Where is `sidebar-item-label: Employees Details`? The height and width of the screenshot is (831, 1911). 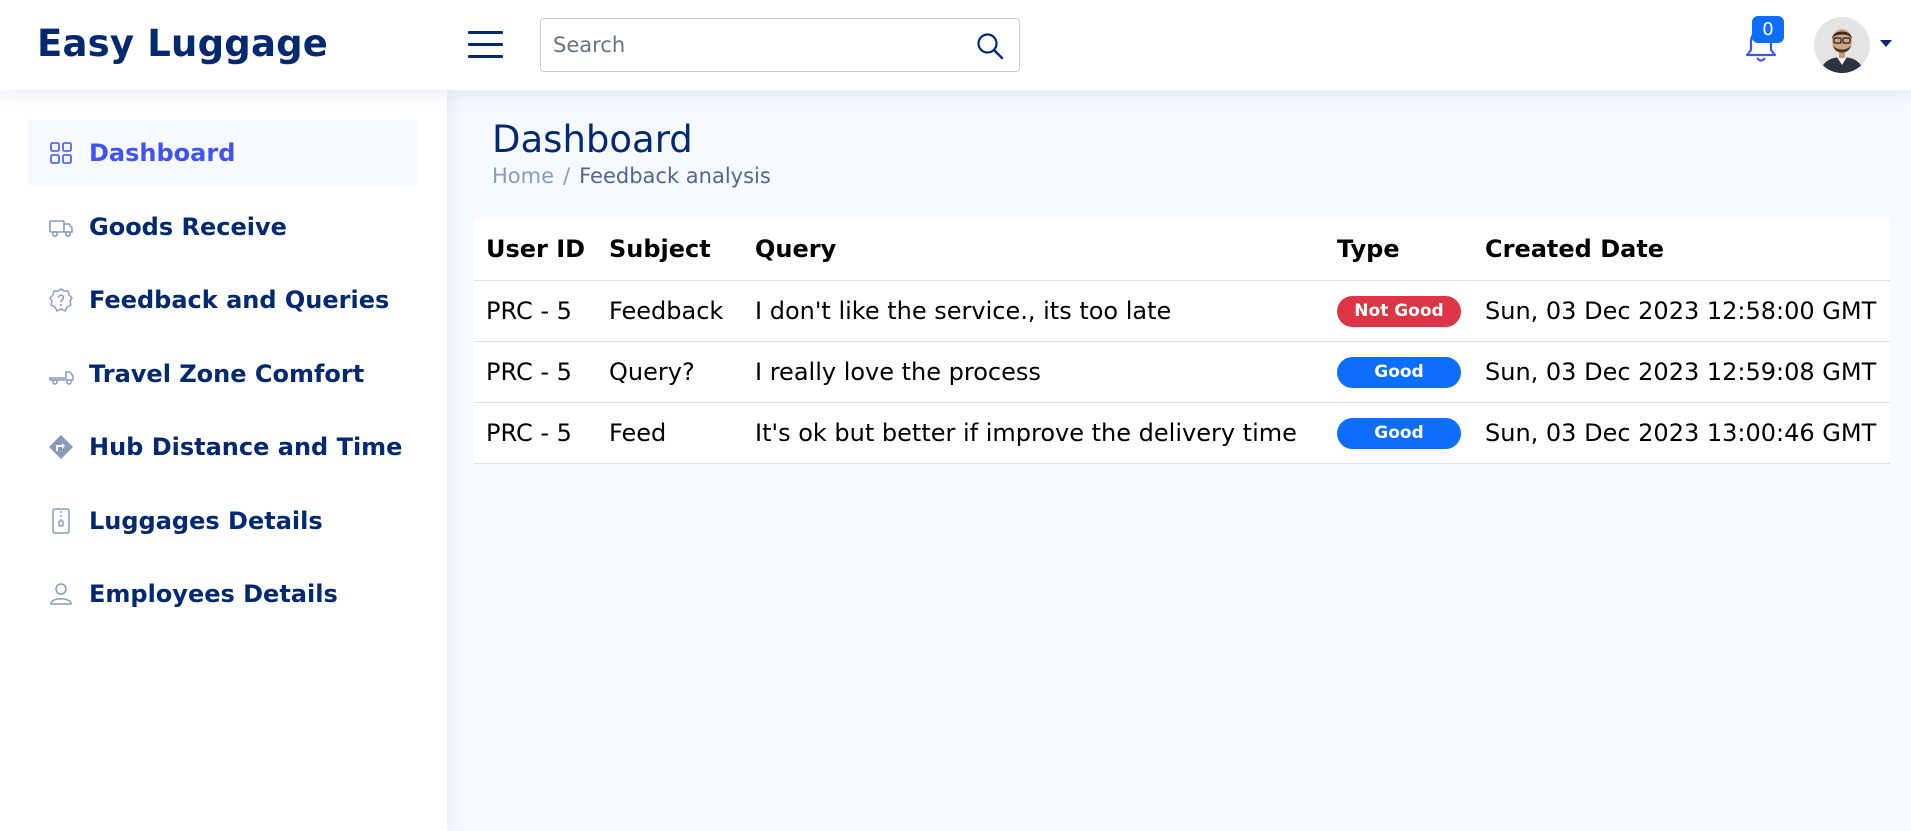 sidebar-item-label: Employees Details is located at coordinates (213, 594).